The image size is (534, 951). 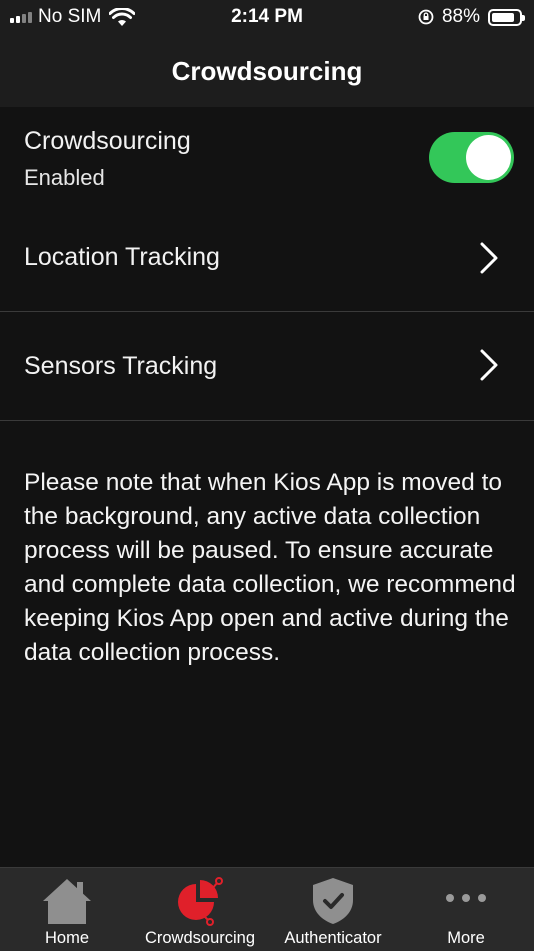 What do you see at coordinates (66, 938) in the screenshot?
I see `tab-label: Home` at bounding box center [66, 938].